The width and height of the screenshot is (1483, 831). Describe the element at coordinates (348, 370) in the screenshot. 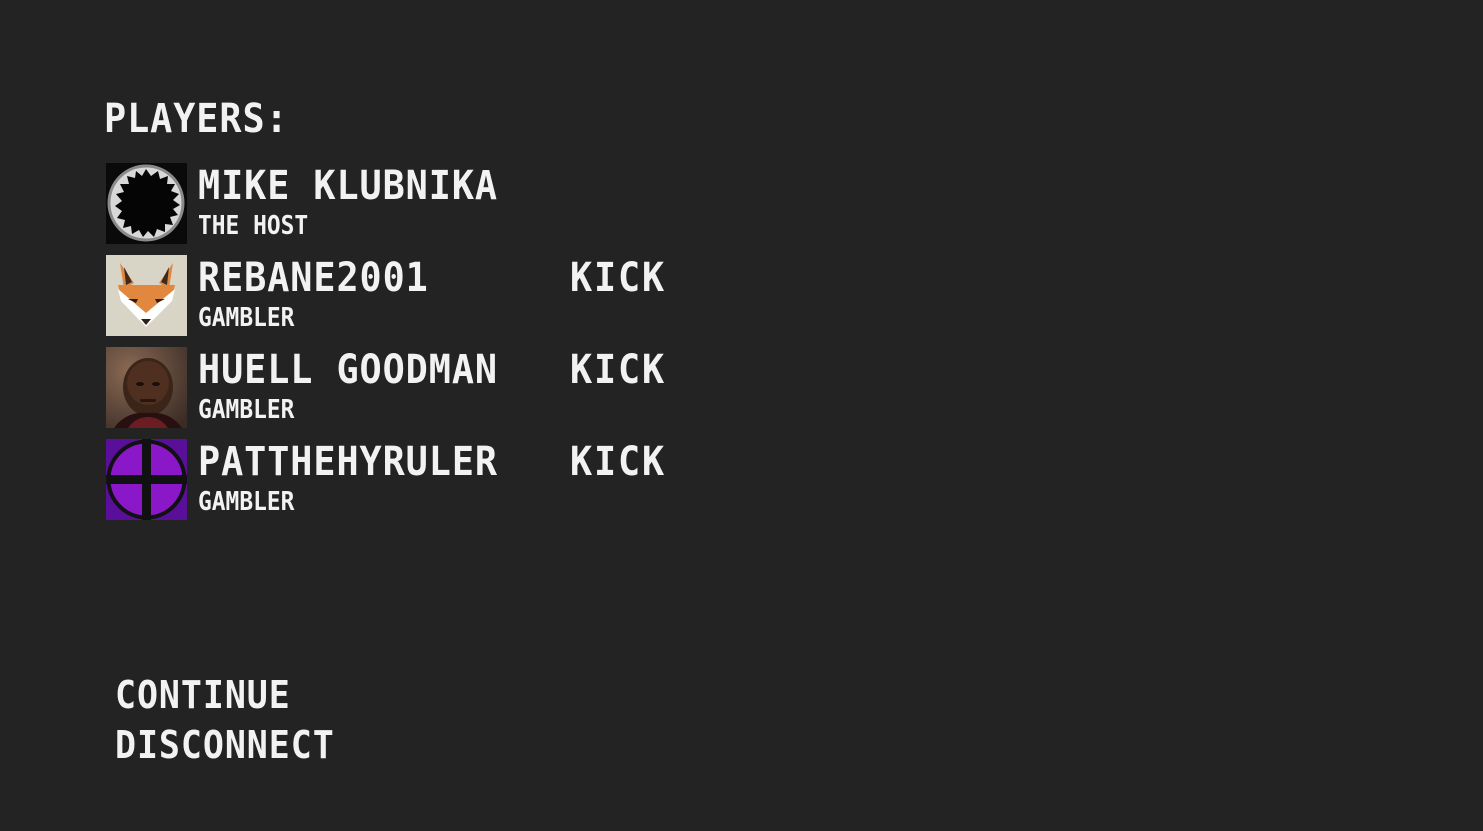

I see `player-name: HUELL GOODMAN` at that location.